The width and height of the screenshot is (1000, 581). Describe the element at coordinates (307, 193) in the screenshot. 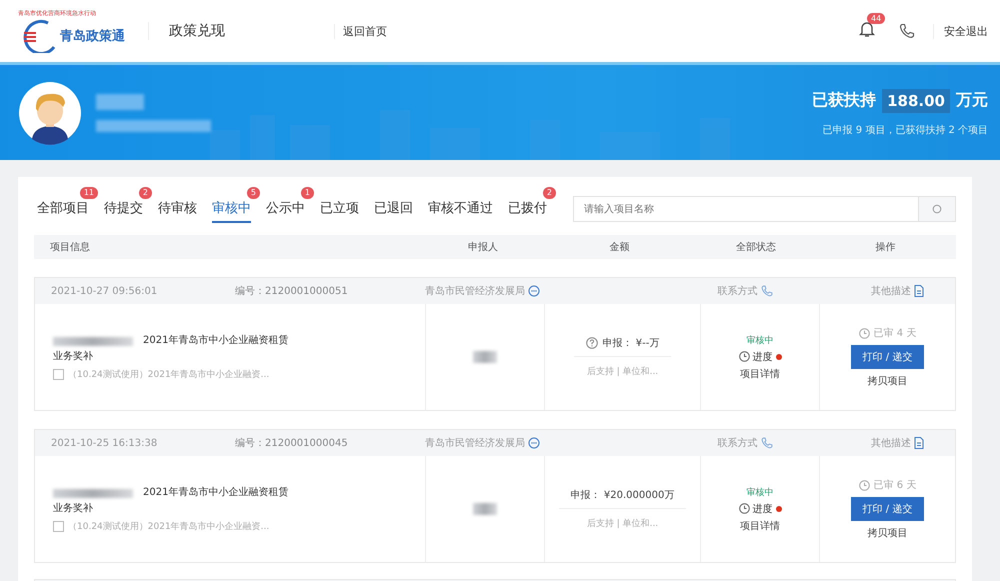

I see `count-badge: 1` at that location.